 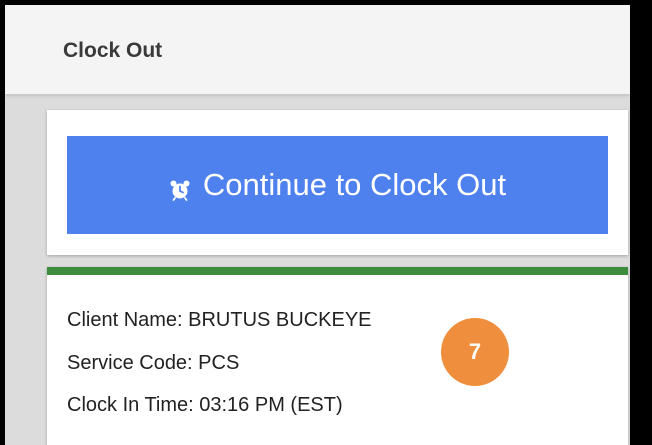 I want to click on clock-in-time: Clock In Time: 03:16 PM (EST), so click(x=205, y=405).